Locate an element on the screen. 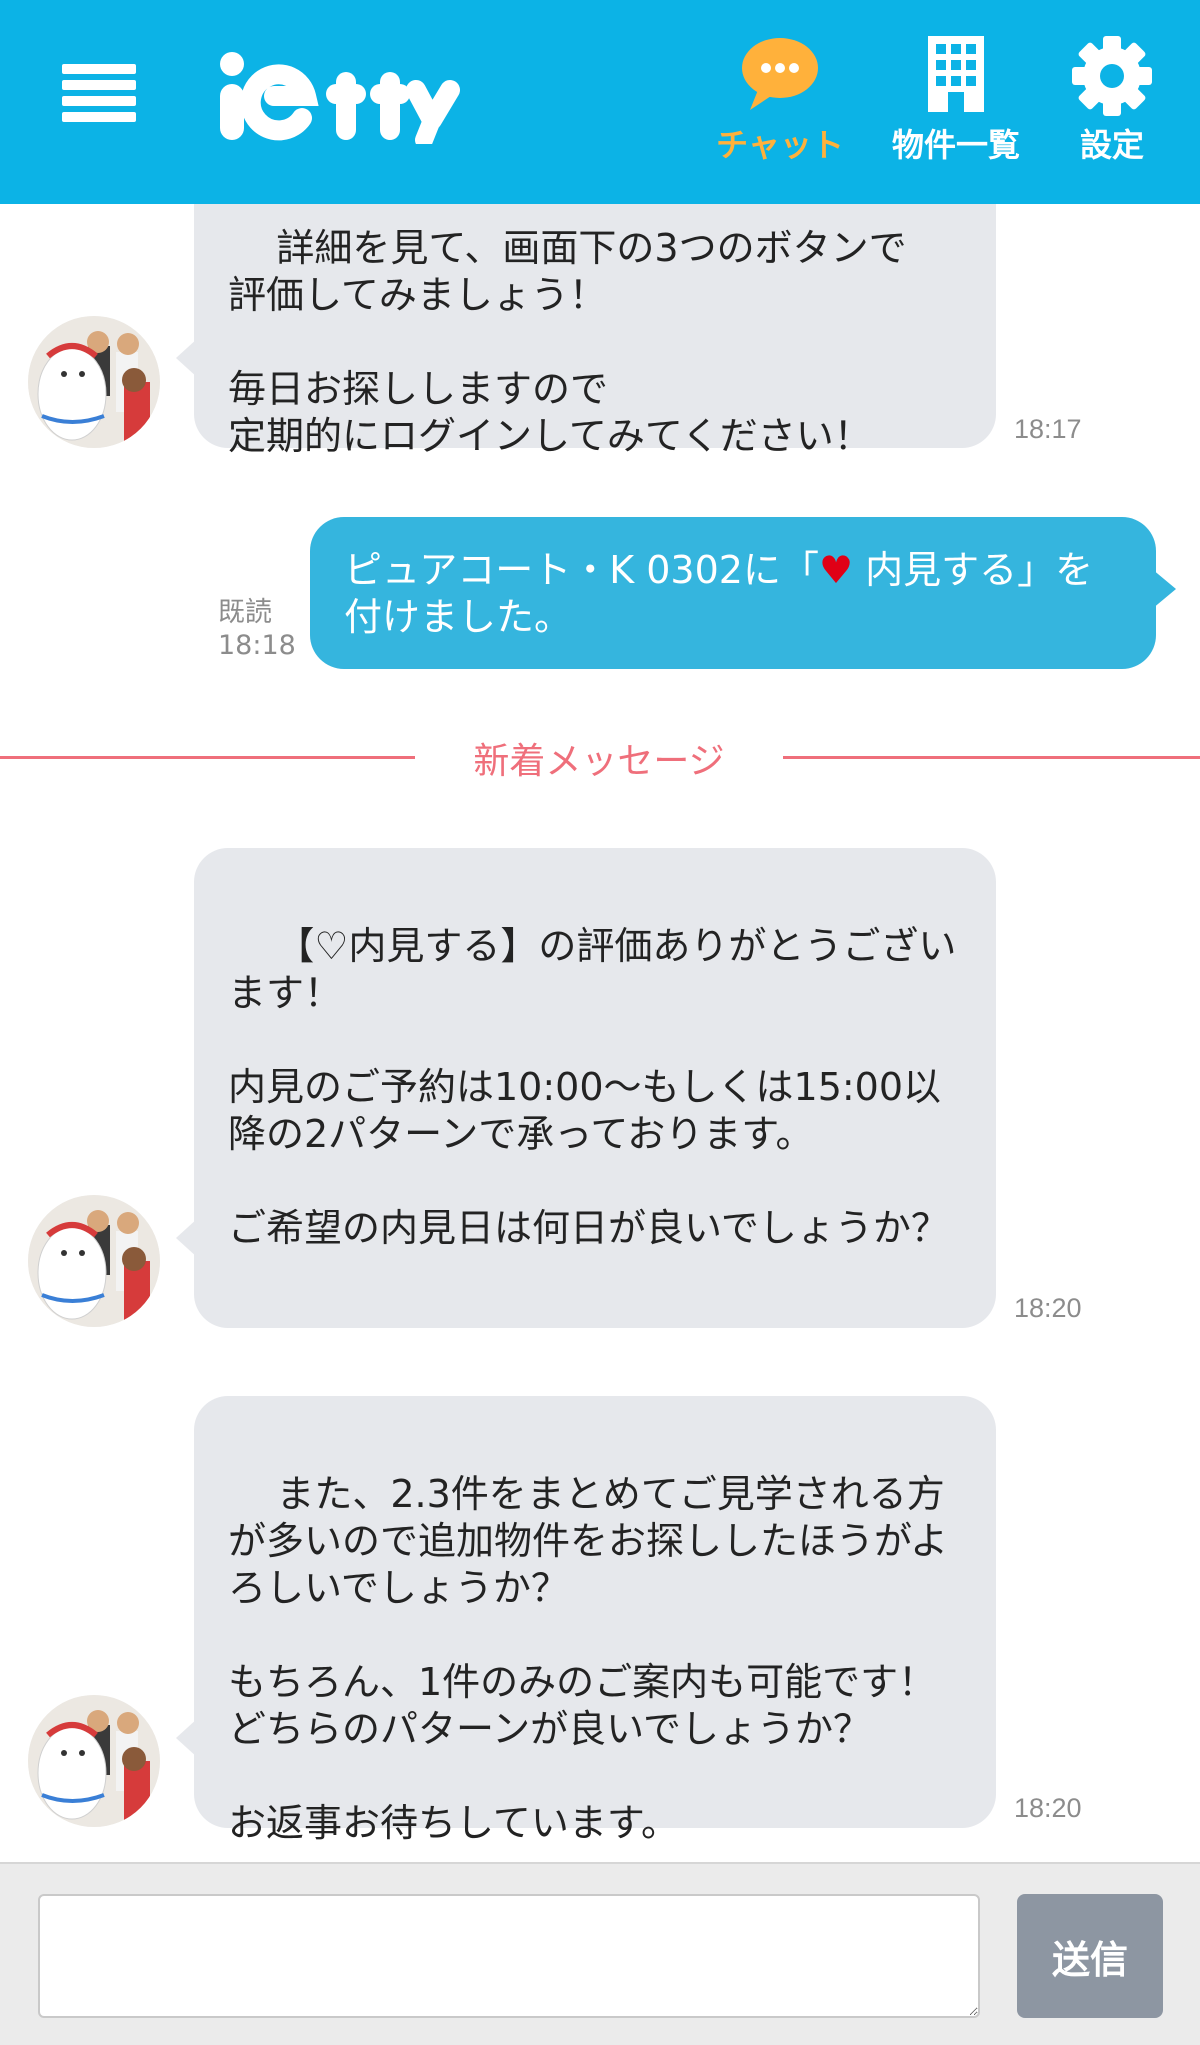  nav-settings-label: 設定 is located at coordinates (1111, 145).